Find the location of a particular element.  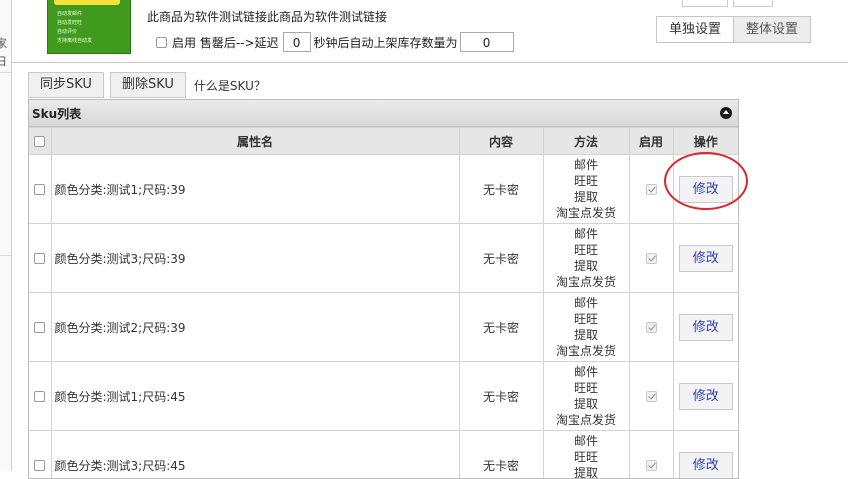

auto-relist-option: 启用 售罄后-->延迟 0 秒钟后自动上架库存数量为 0 is located at coordinates (335, 42).